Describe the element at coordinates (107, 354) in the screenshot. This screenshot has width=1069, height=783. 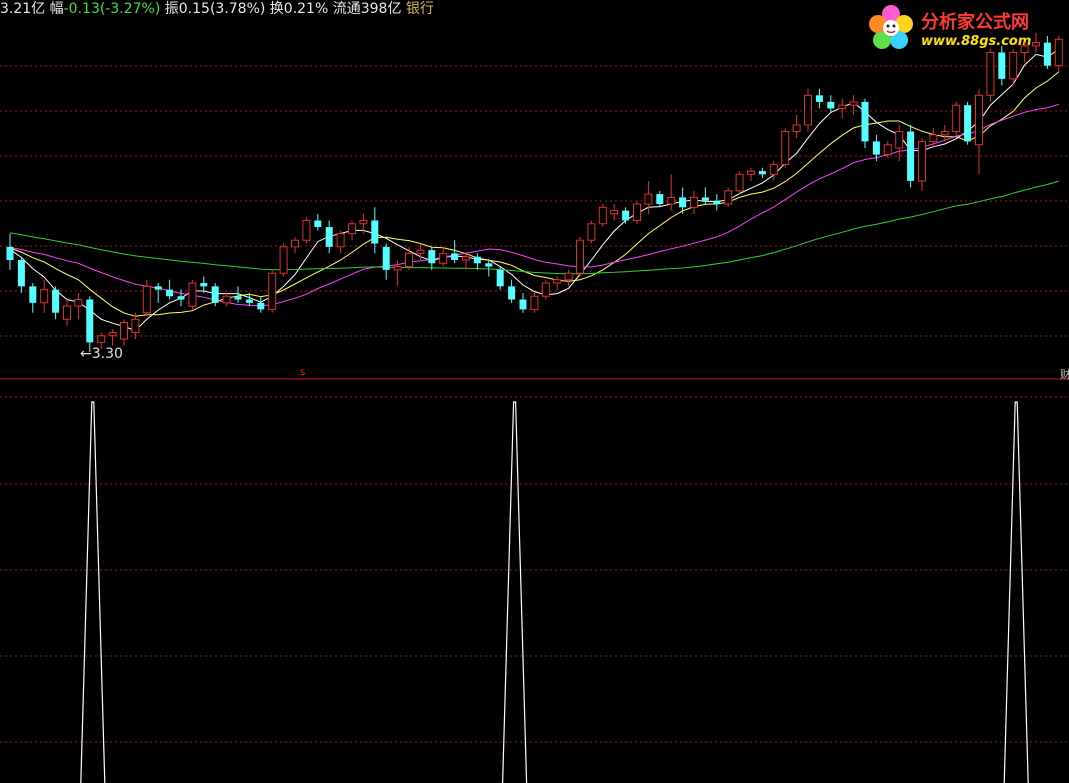
I see `low-price-value: 3.30` at that location.